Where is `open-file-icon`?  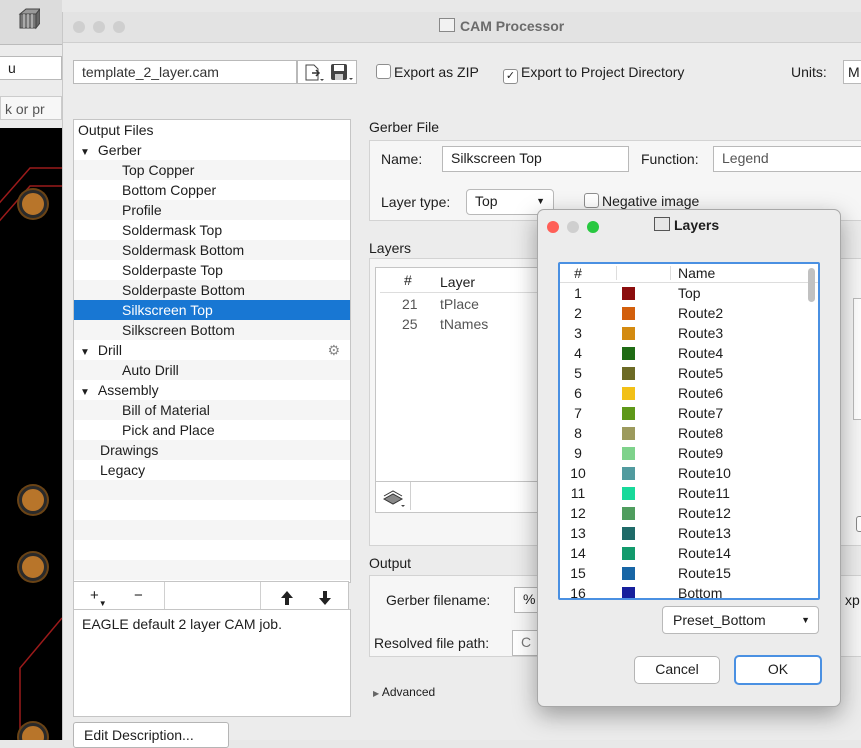 open-file-icon is located at coordinates (314, 73).